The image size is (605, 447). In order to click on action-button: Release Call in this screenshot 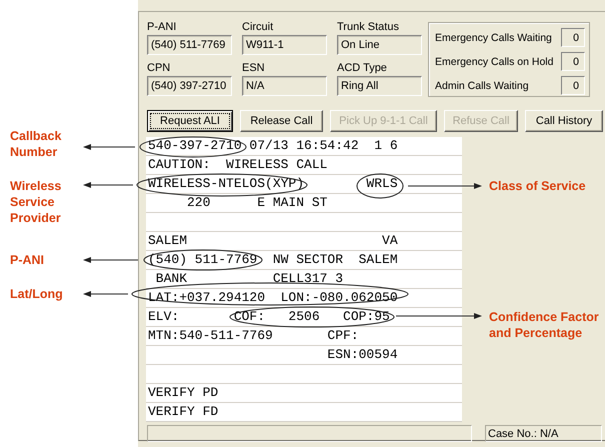, I will do `click(281, 121)`.